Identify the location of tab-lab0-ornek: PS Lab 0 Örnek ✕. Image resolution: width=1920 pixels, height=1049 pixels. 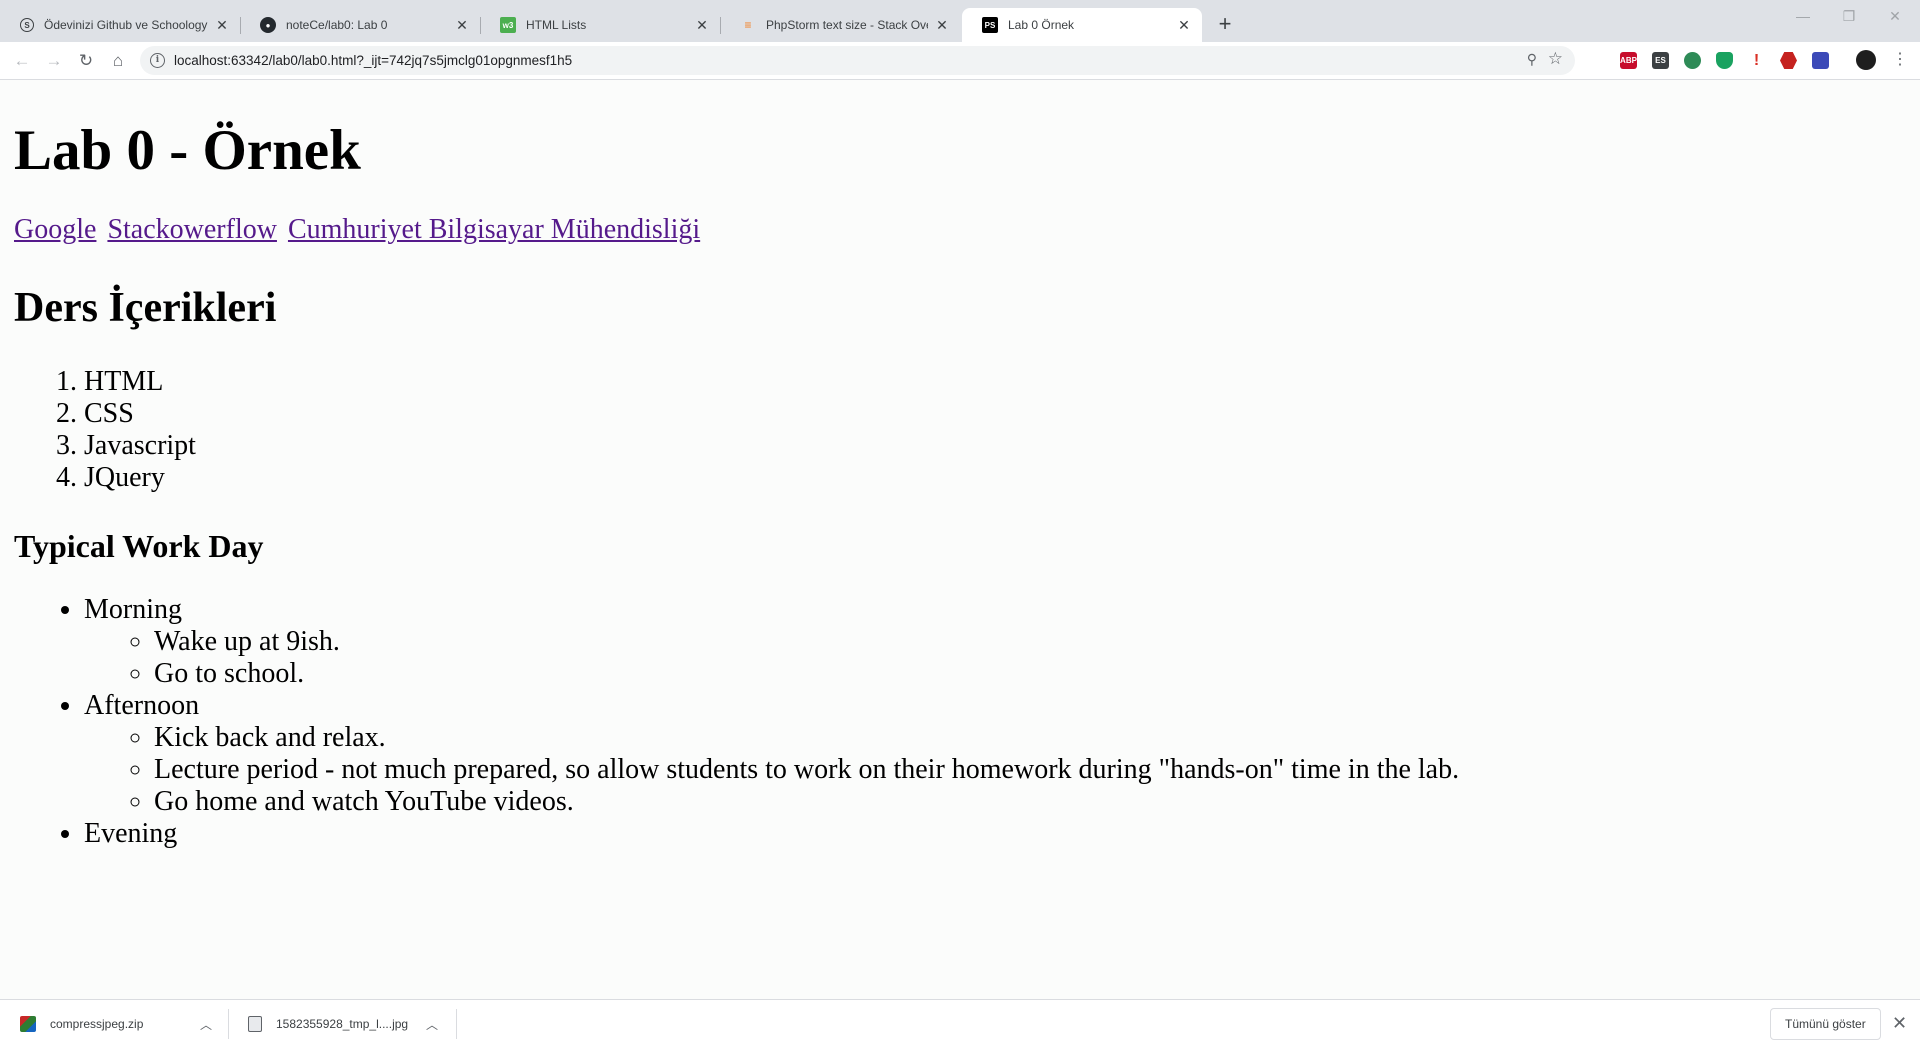
(1082, 25).